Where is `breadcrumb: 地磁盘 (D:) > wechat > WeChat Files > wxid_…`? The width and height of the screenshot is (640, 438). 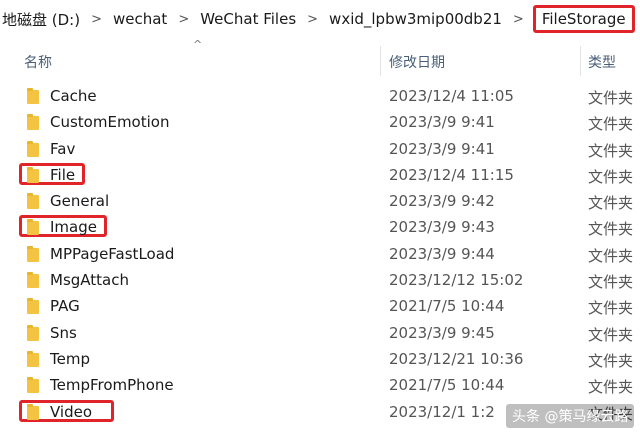 breadcrumb: 地磁盘 (D:) > wechat > WeChat Files > wxid_… is located at coordinates (320, 19).